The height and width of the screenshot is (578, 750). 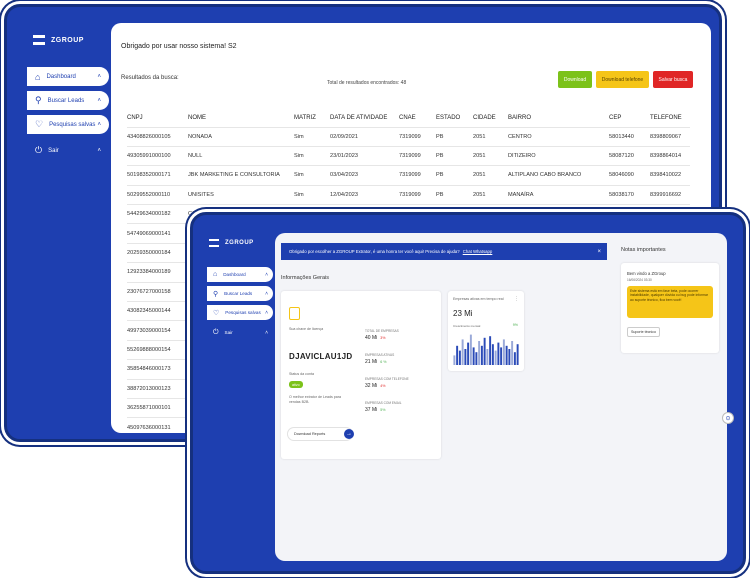 What do you see at coordinates (157, 369) in the screenshot?
I see `table-cell: 35854846000173` at bounding box center [157, 369].